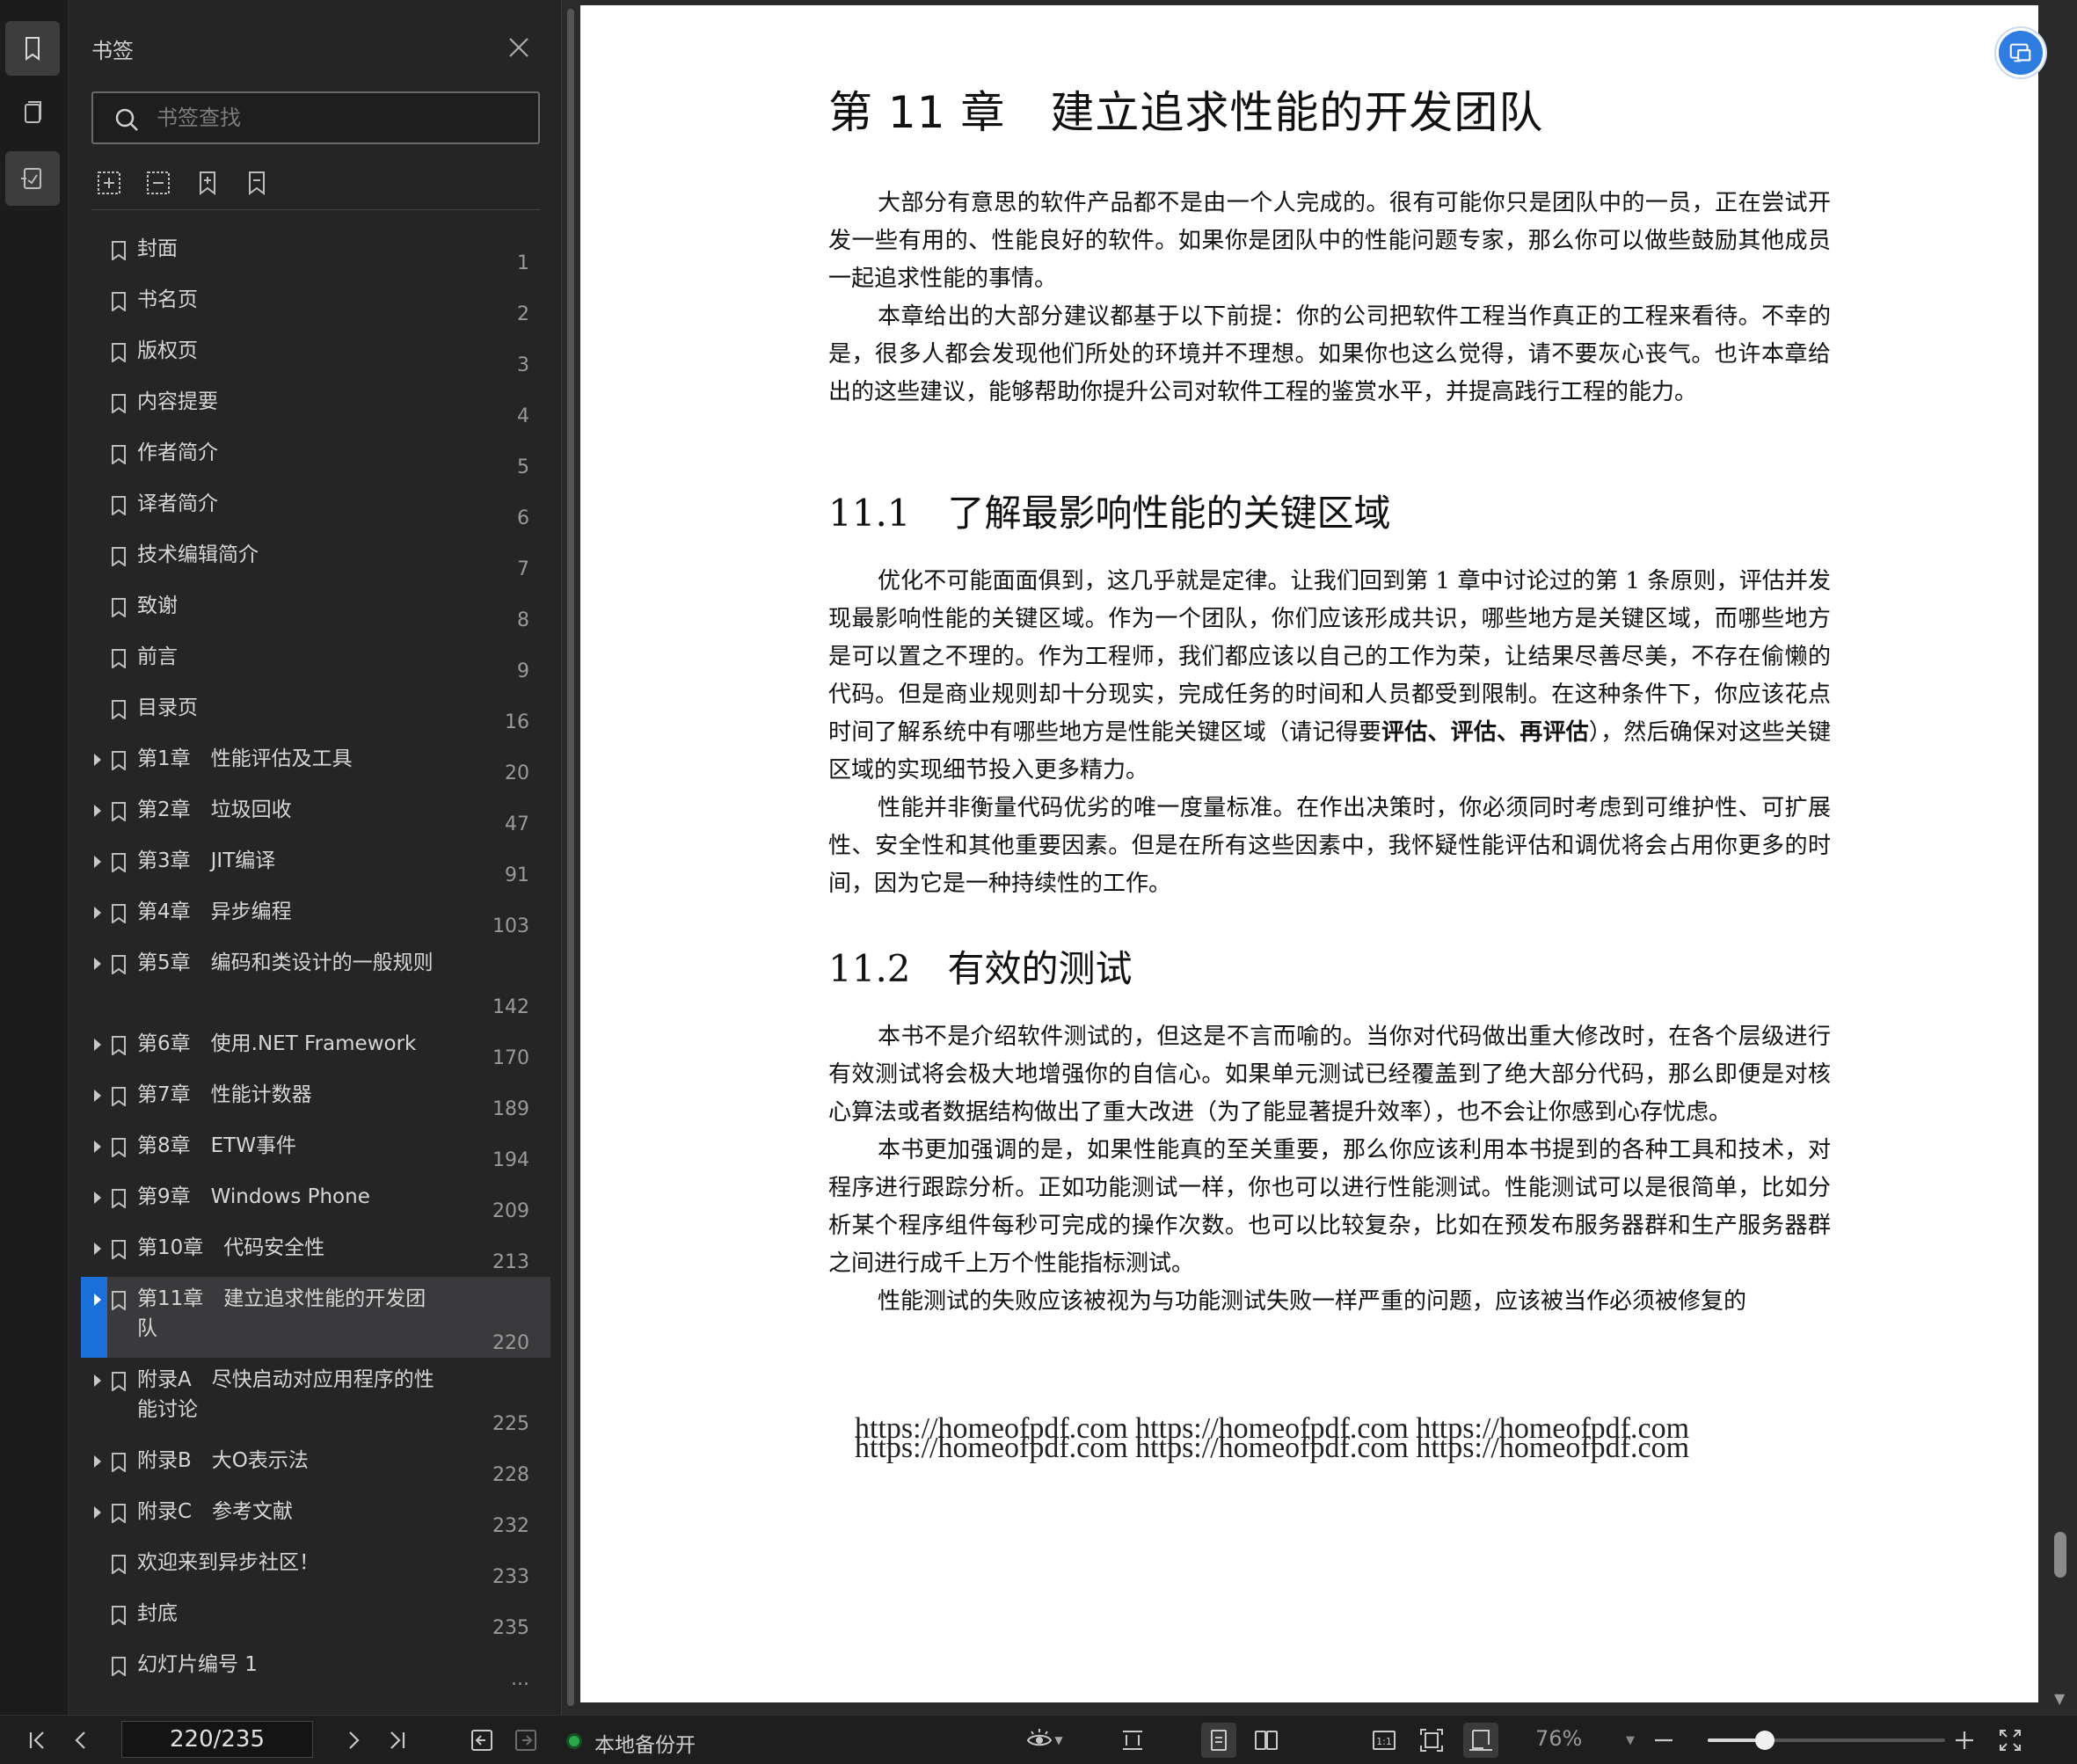  Describe the element at coordinates (510, 1475) in the screenshot. I see `bookmark-page-number: 228` at that location.